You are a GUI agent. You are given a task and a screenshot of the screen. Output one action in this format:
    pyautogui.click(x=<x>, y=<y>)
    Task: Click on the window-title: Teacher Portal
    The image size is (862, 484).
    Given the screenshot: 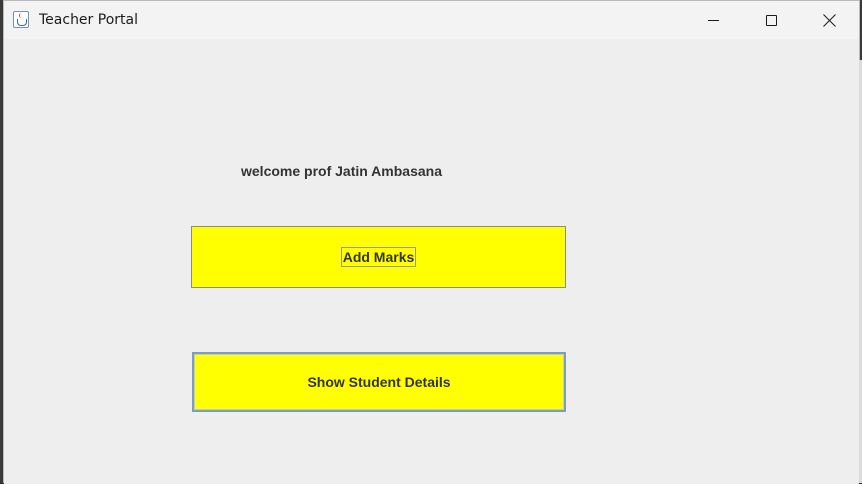 What is the action you would take?
    pyautogui.click(x=88, y=20)
    